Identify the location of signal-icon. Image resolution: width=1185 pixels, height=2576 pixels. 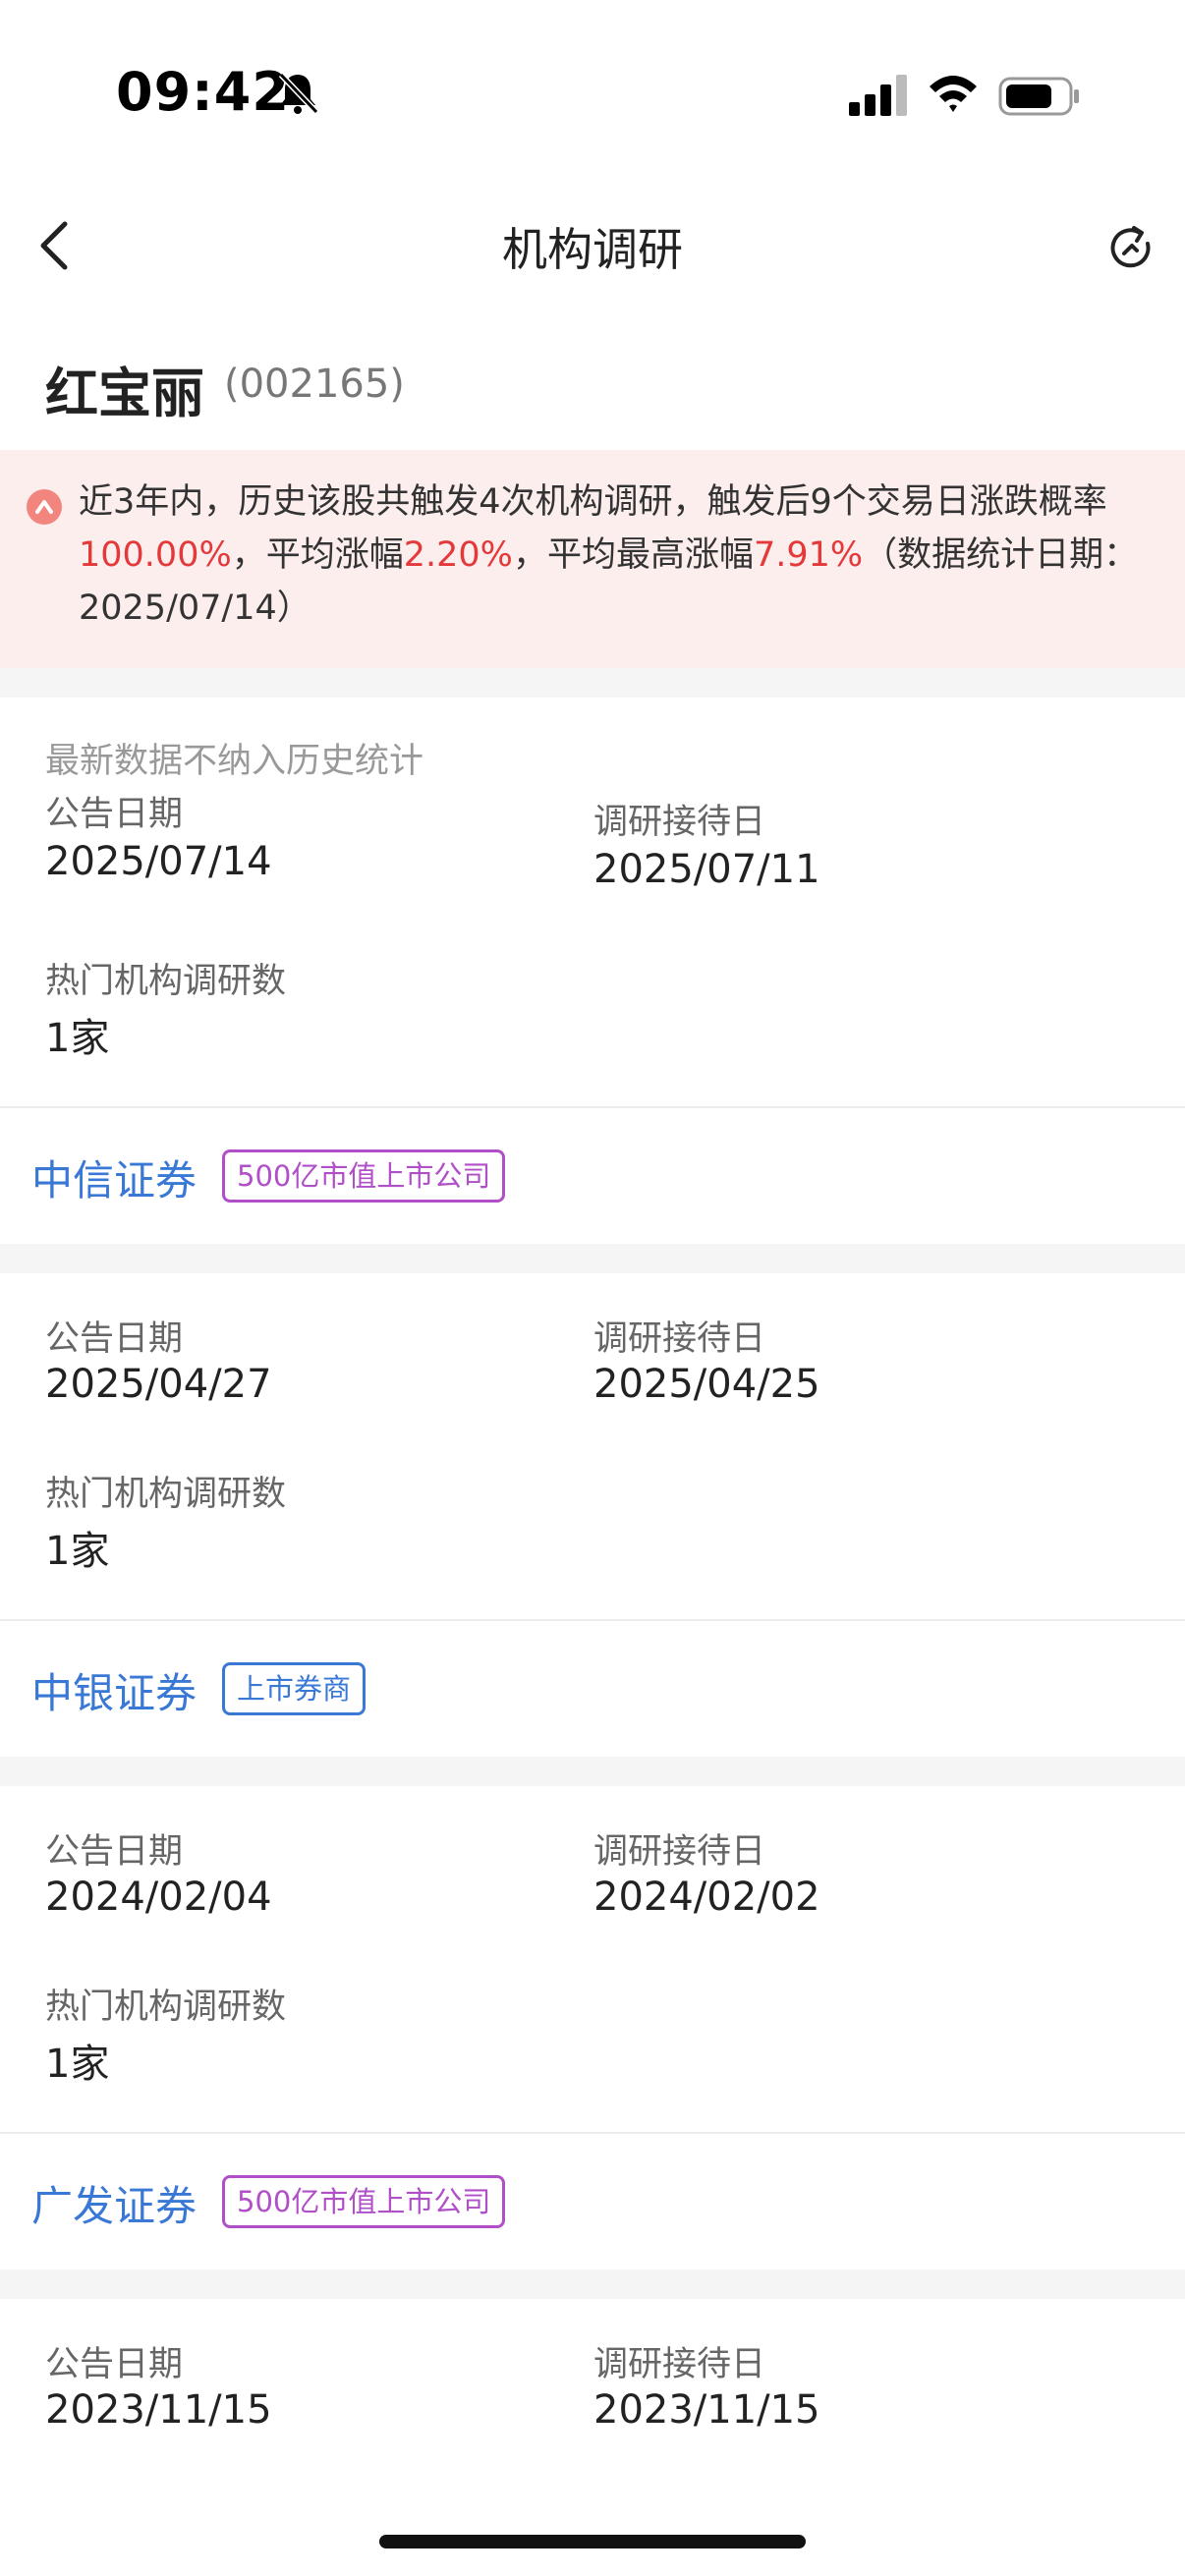
(878, 95).